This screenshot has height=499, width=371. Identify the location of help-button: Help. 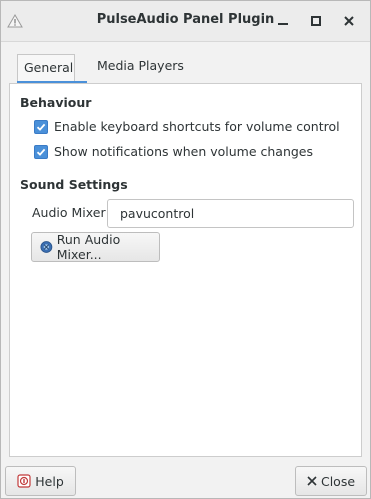
(40, 481).